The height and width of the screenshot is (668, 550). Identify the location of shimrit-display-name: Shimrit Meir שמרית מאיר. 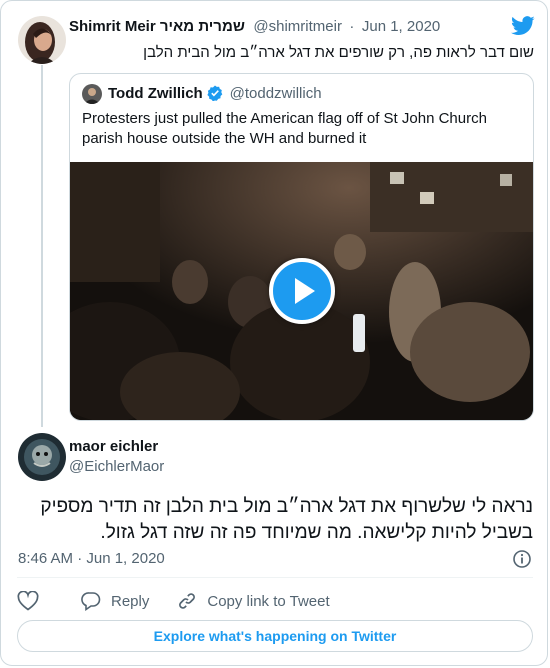
(157, 26).